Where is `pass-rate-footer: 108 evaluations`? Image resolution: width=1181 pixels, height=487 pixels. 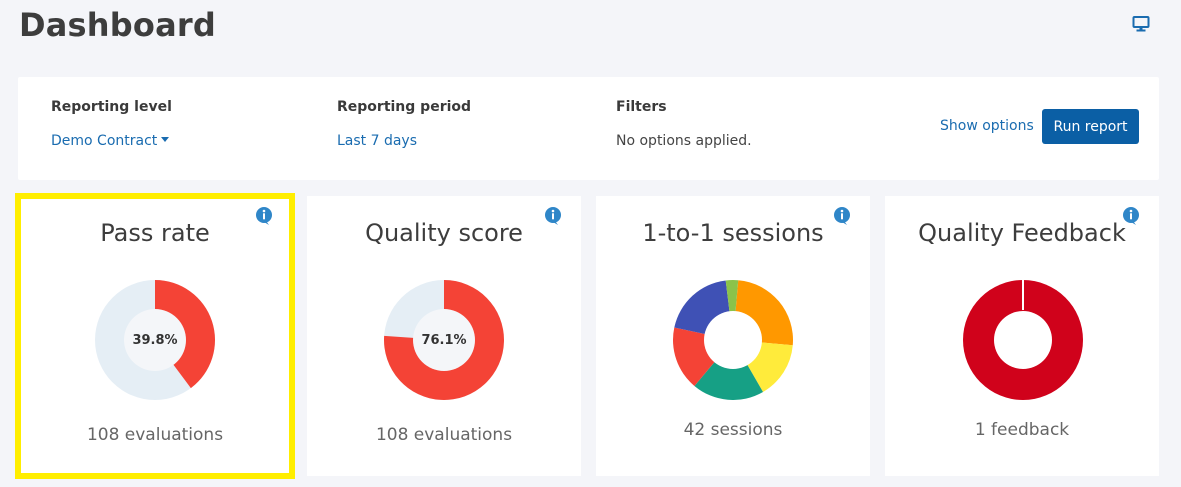 pass-rate-footer: 108 evaluations is located at coordinates (155, 435).